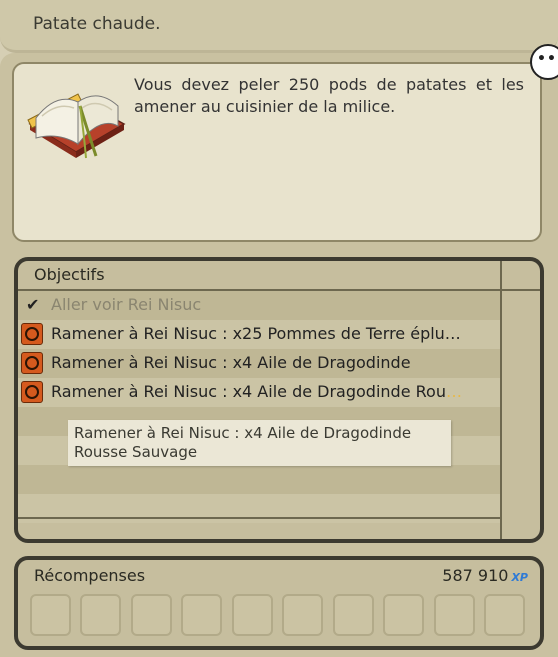 Image resolution: width=558 pixels, height=657 pixels. What do you see at coordinates (279, 276) in the screenshot?
I see `objectives-header: Objectifs` at bounding box center [279, 276].